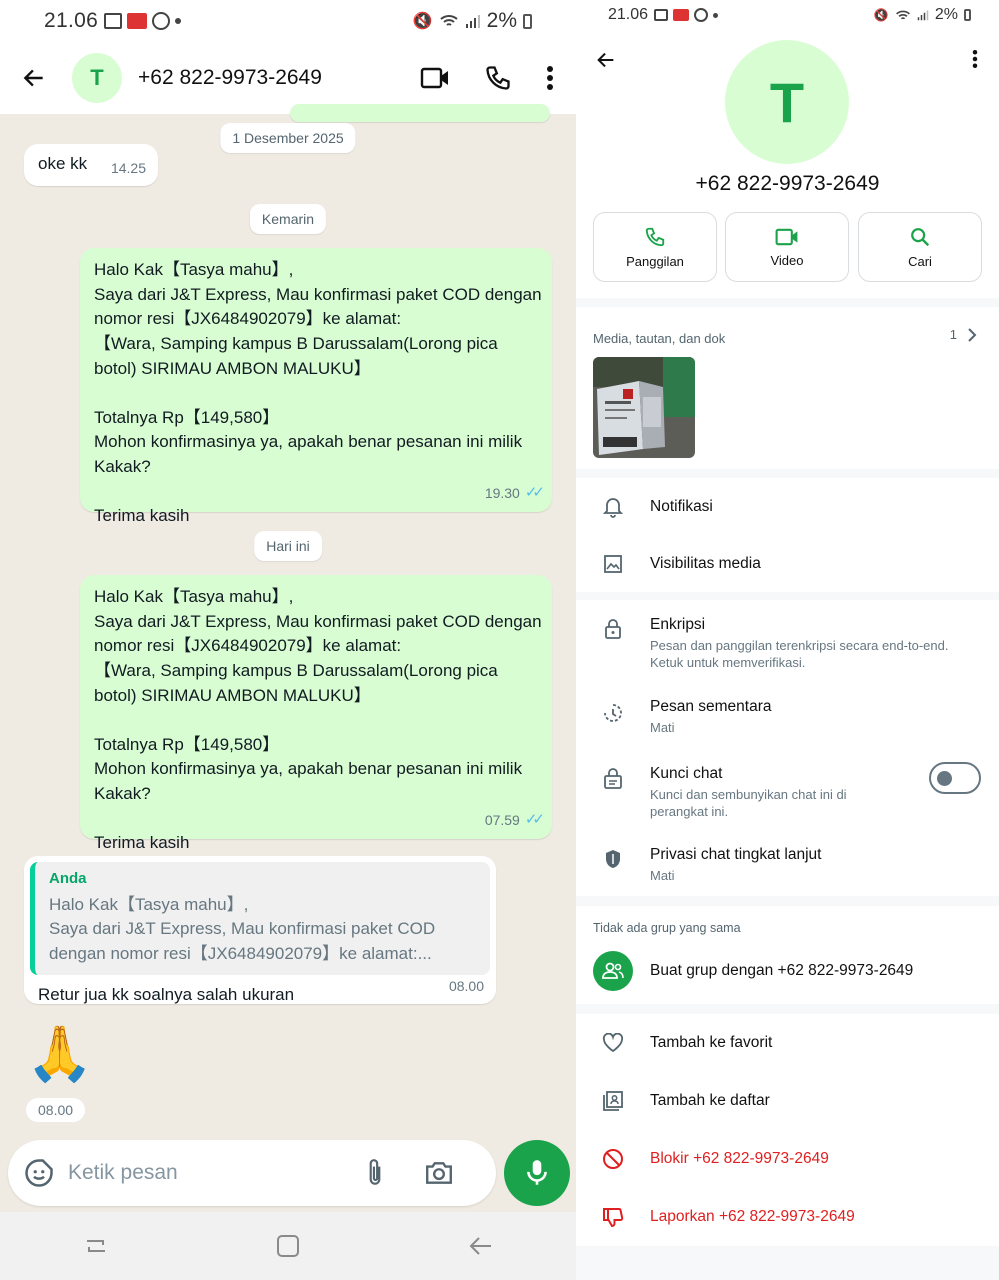  Describe the element at coordinates (68, 878) in the screenshot. I see `quote-author: Anda` at that location.